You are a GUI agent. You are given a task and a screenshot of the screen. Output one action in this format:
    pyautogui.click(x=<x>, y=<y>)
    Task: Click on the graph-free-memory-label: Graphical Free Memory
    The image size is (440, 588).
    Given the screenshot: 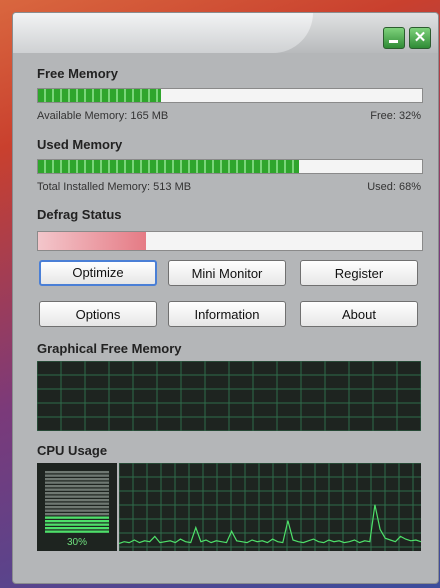 What is the action you would take?
    pyautogui.click(x=109, y=348)
    